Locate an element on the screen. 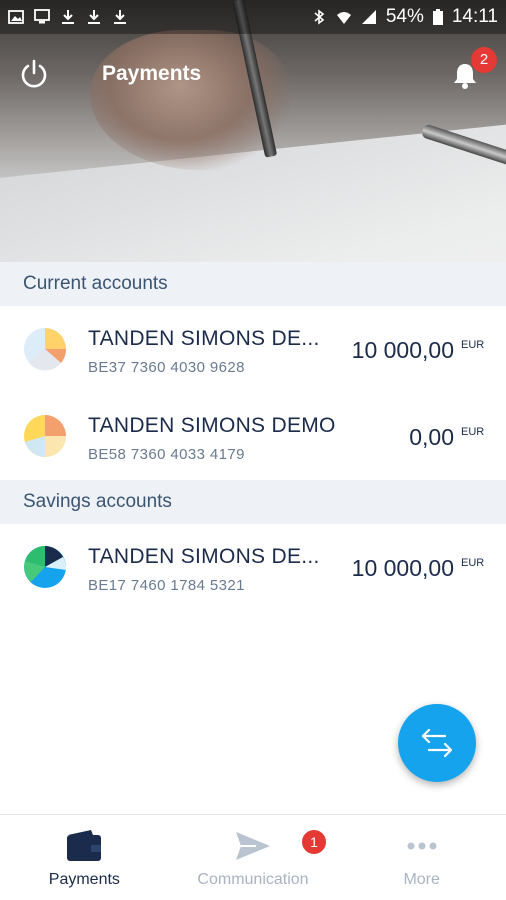  signal-icon is located at coordinates (369, 17).